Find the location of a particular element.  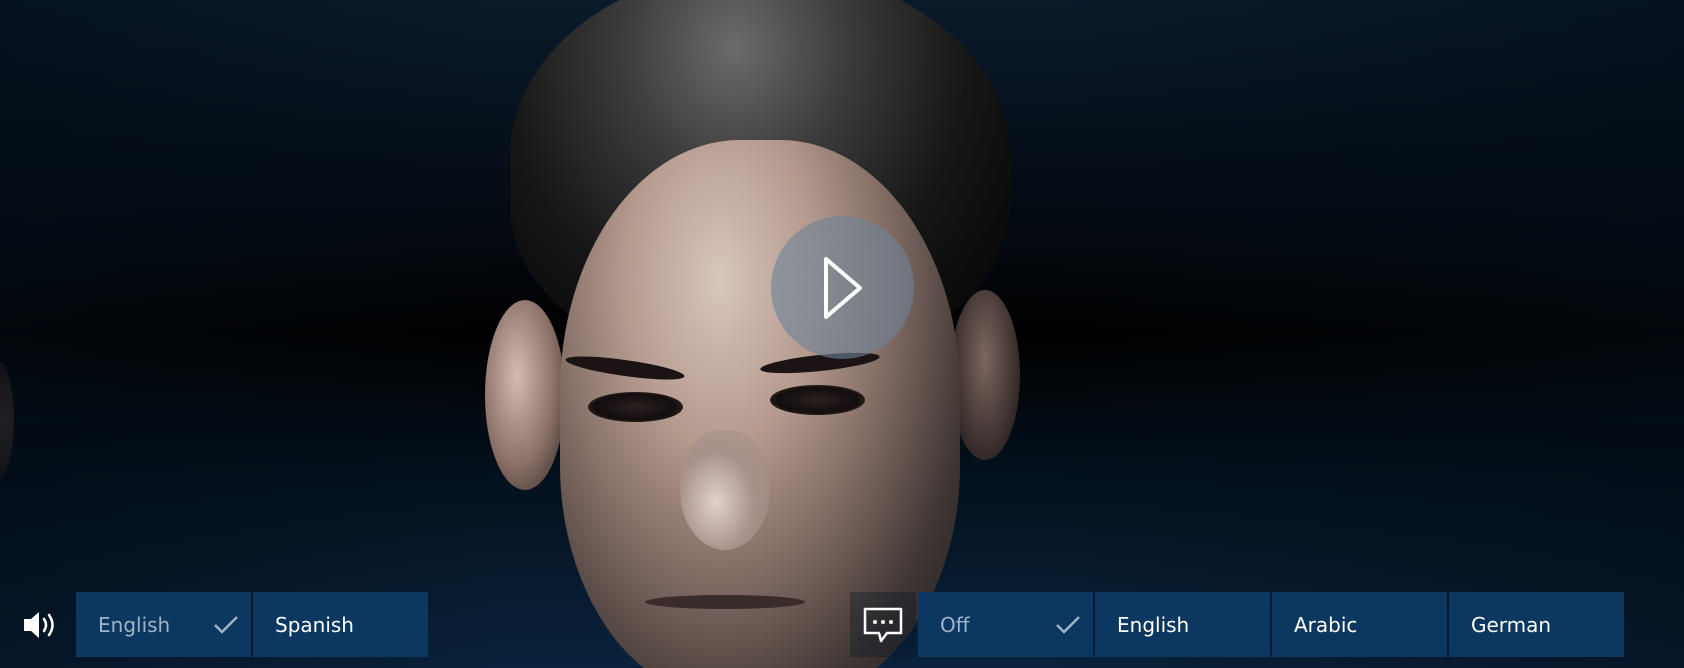

subtitle-option-label: Arabic is located at coordinates (1326, 624).